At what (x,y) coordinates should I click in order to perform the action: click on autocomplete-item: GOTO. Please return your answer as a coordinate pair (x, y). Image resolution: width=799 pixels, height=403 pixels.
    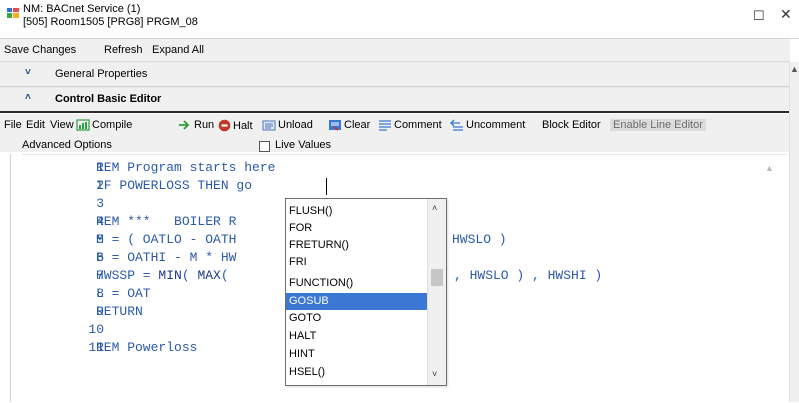
    Looking at the image, I should click on (356, 318).